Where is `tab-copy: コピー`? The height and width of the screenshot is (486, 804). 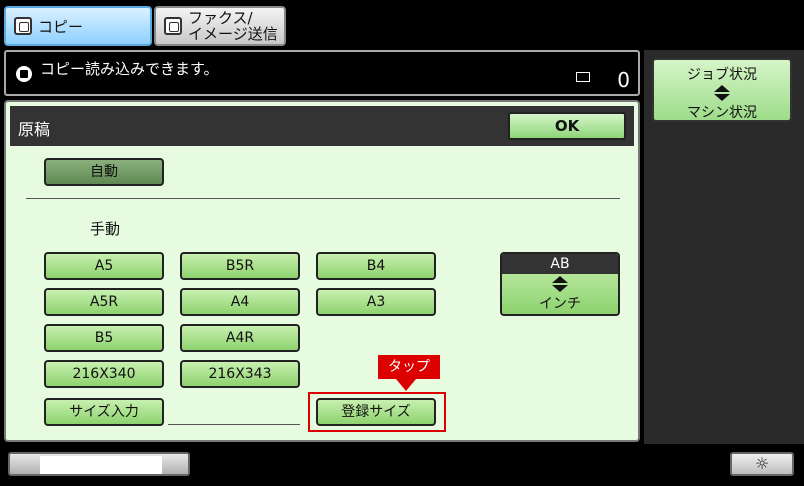
tab-copy: コピー is located at coordinates (78, 26).